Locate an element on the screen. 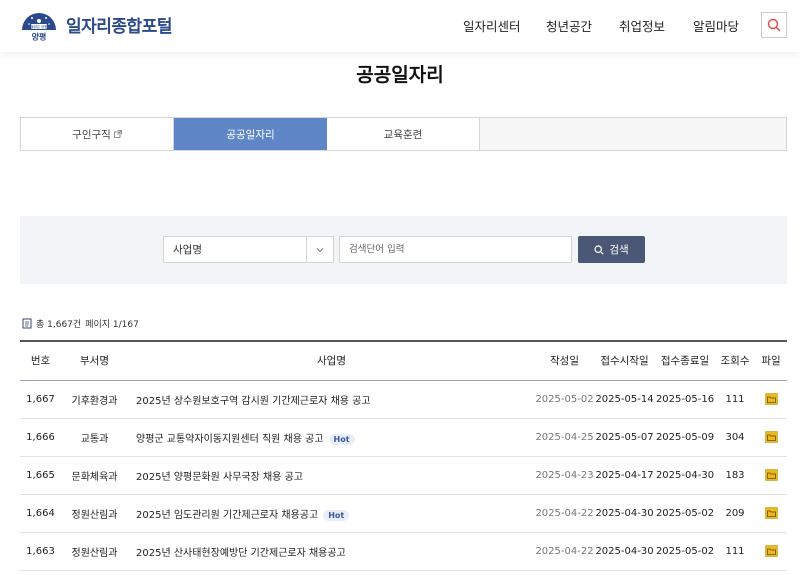  logo-top-text: 물맑은 양평 is located at coordinates (39, 26).